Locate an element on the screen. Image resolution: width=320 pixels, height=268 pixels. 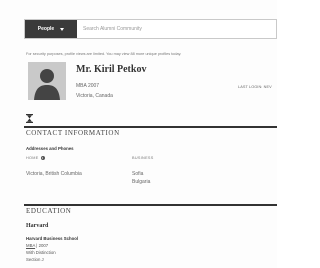
business-label-row: BUSINESS is located at coordinates (143, 158).